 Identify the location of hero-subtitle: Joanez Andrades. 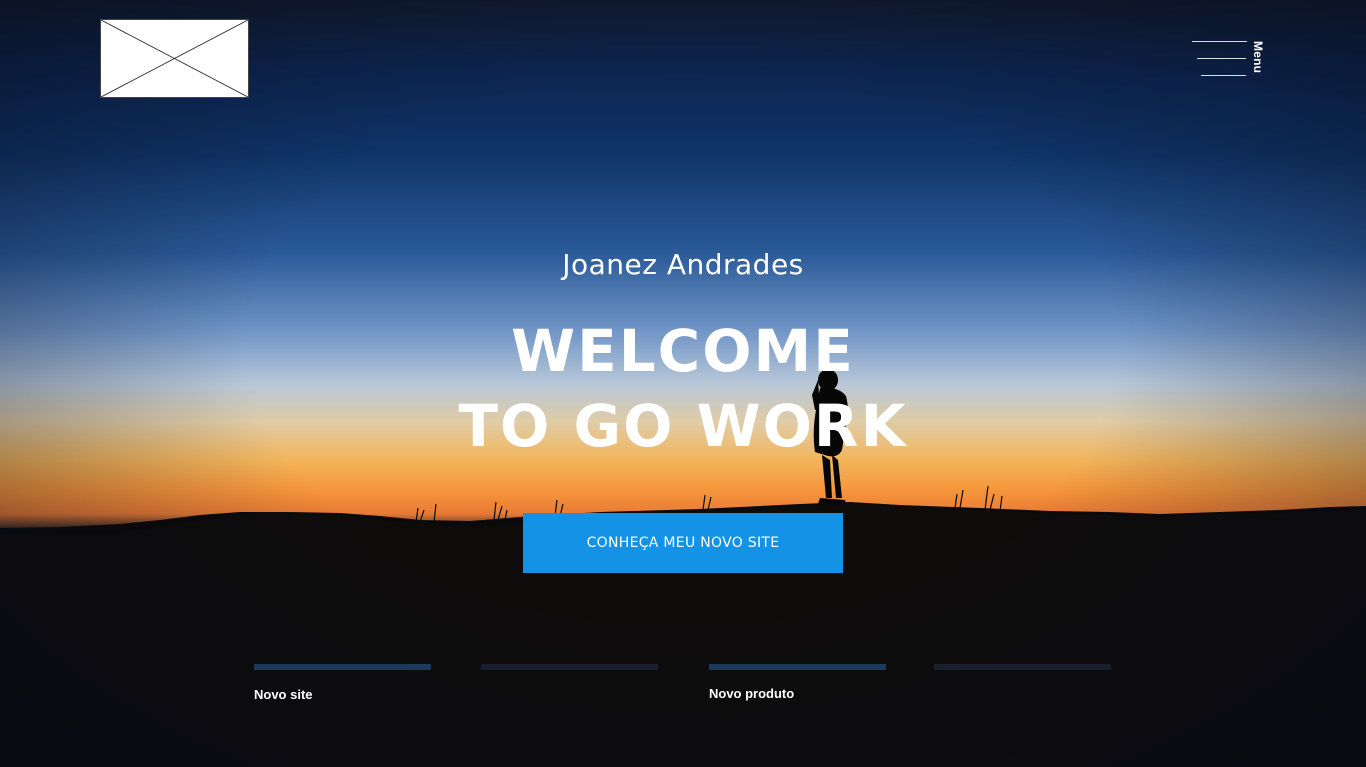
(683, 264).